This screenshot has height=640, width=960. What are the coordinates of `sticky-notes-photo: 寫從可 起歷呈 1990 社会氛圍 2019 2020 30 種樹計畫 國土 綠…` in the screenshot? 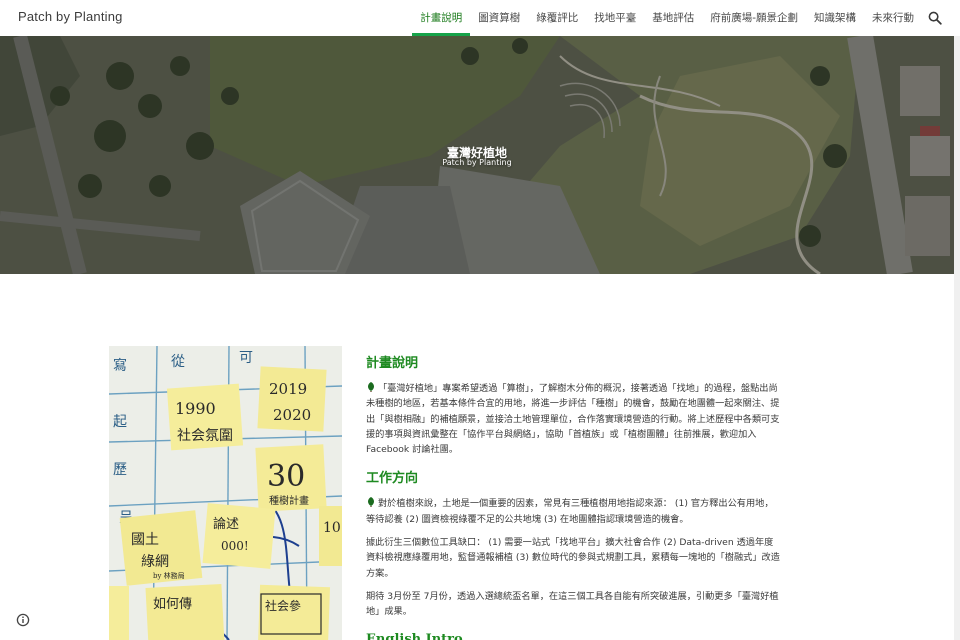 It's located at (225, 493).